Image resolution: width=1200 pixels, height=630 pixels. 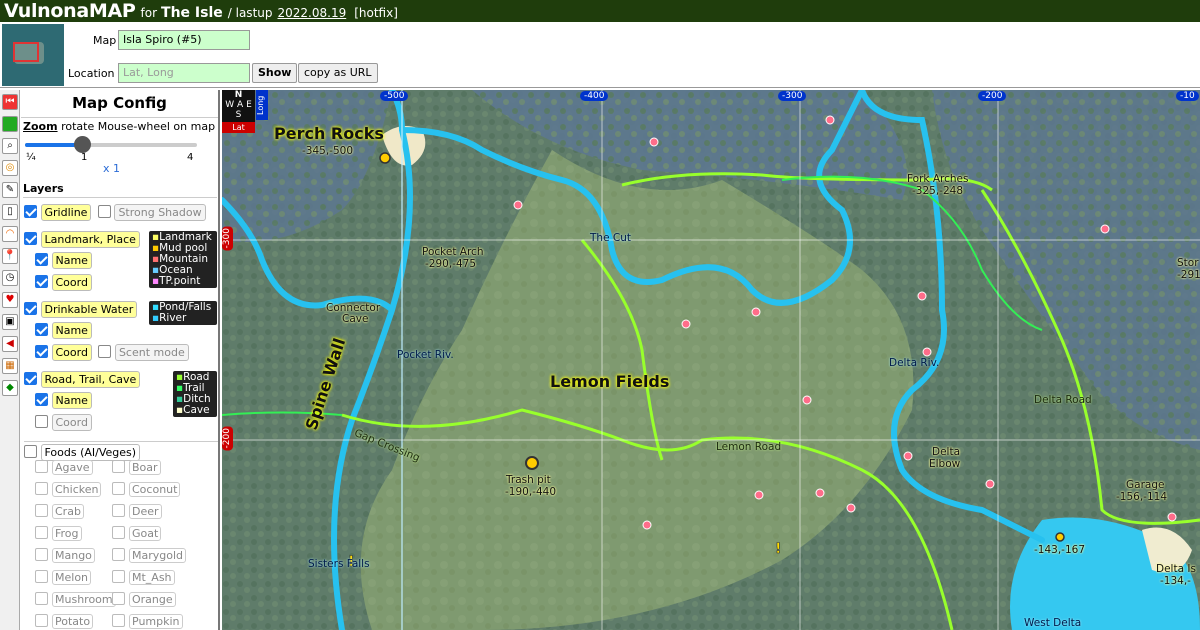 What do you see at coordinates (30, 378) in the screenshot?
I see `road-checkbox` at bounding box center [30, 378].